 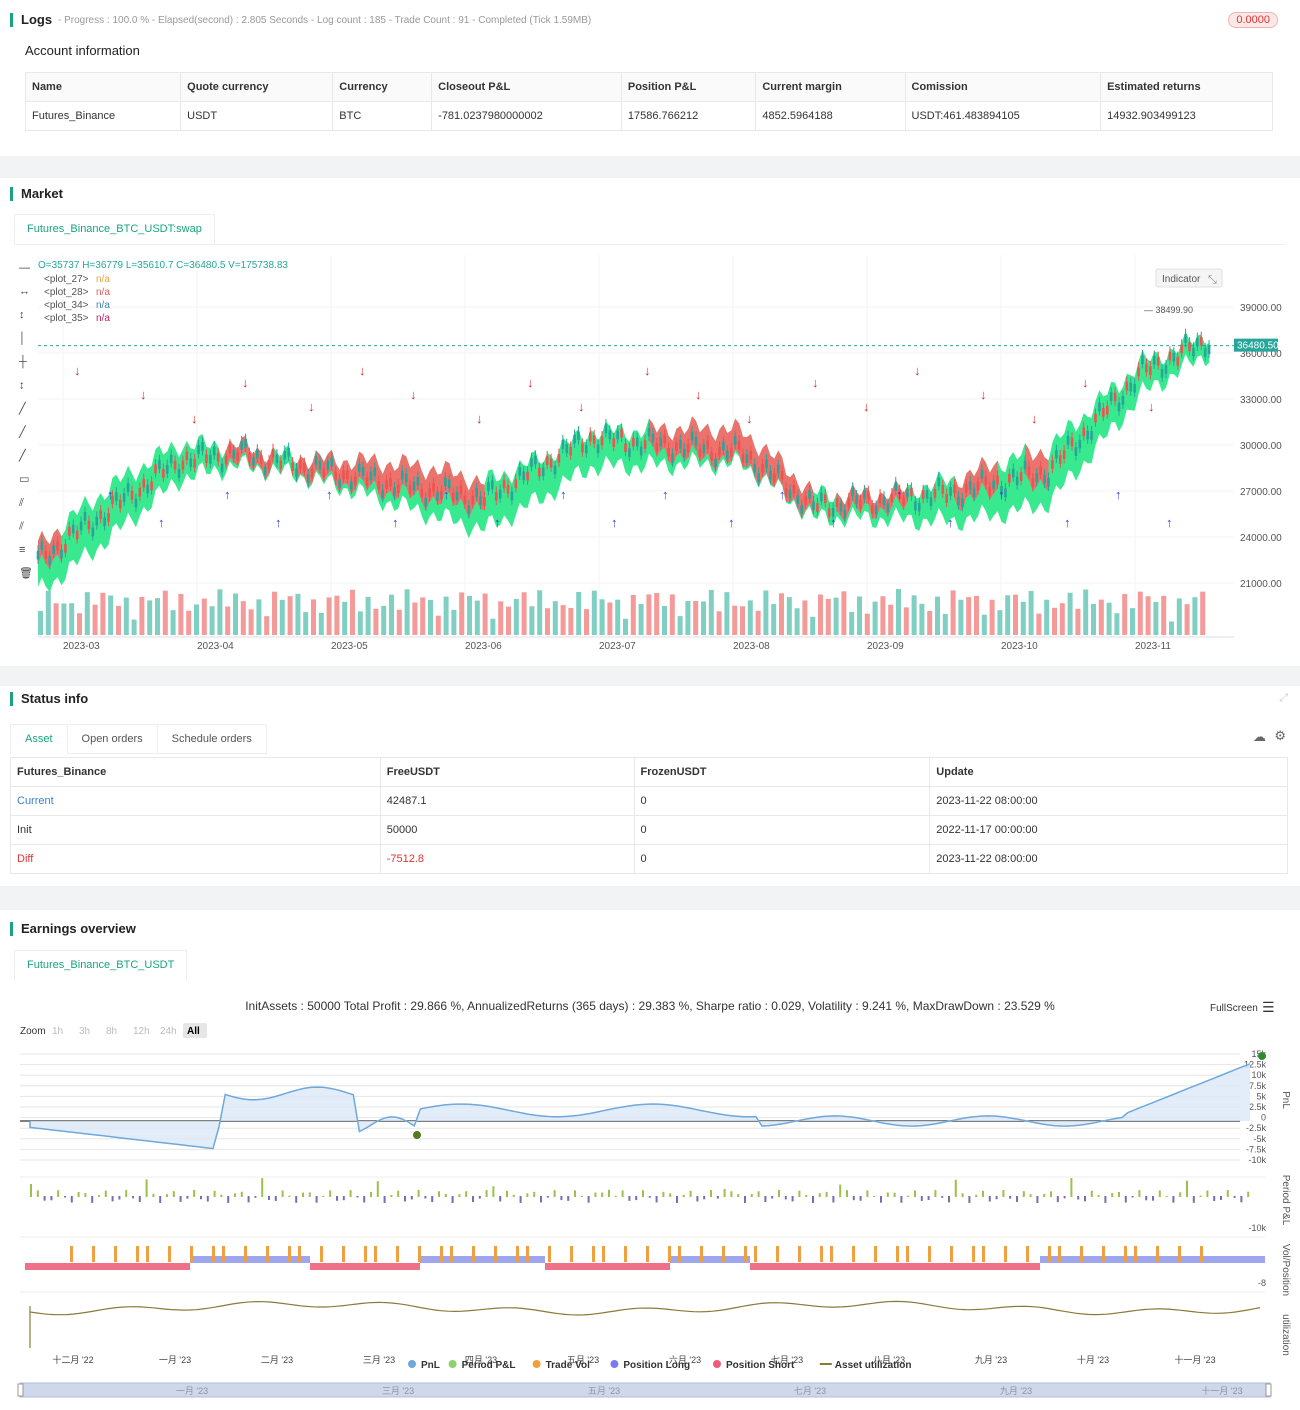 I want to click on zoom-option-24h: 24h, so click(x=168, y=1031).